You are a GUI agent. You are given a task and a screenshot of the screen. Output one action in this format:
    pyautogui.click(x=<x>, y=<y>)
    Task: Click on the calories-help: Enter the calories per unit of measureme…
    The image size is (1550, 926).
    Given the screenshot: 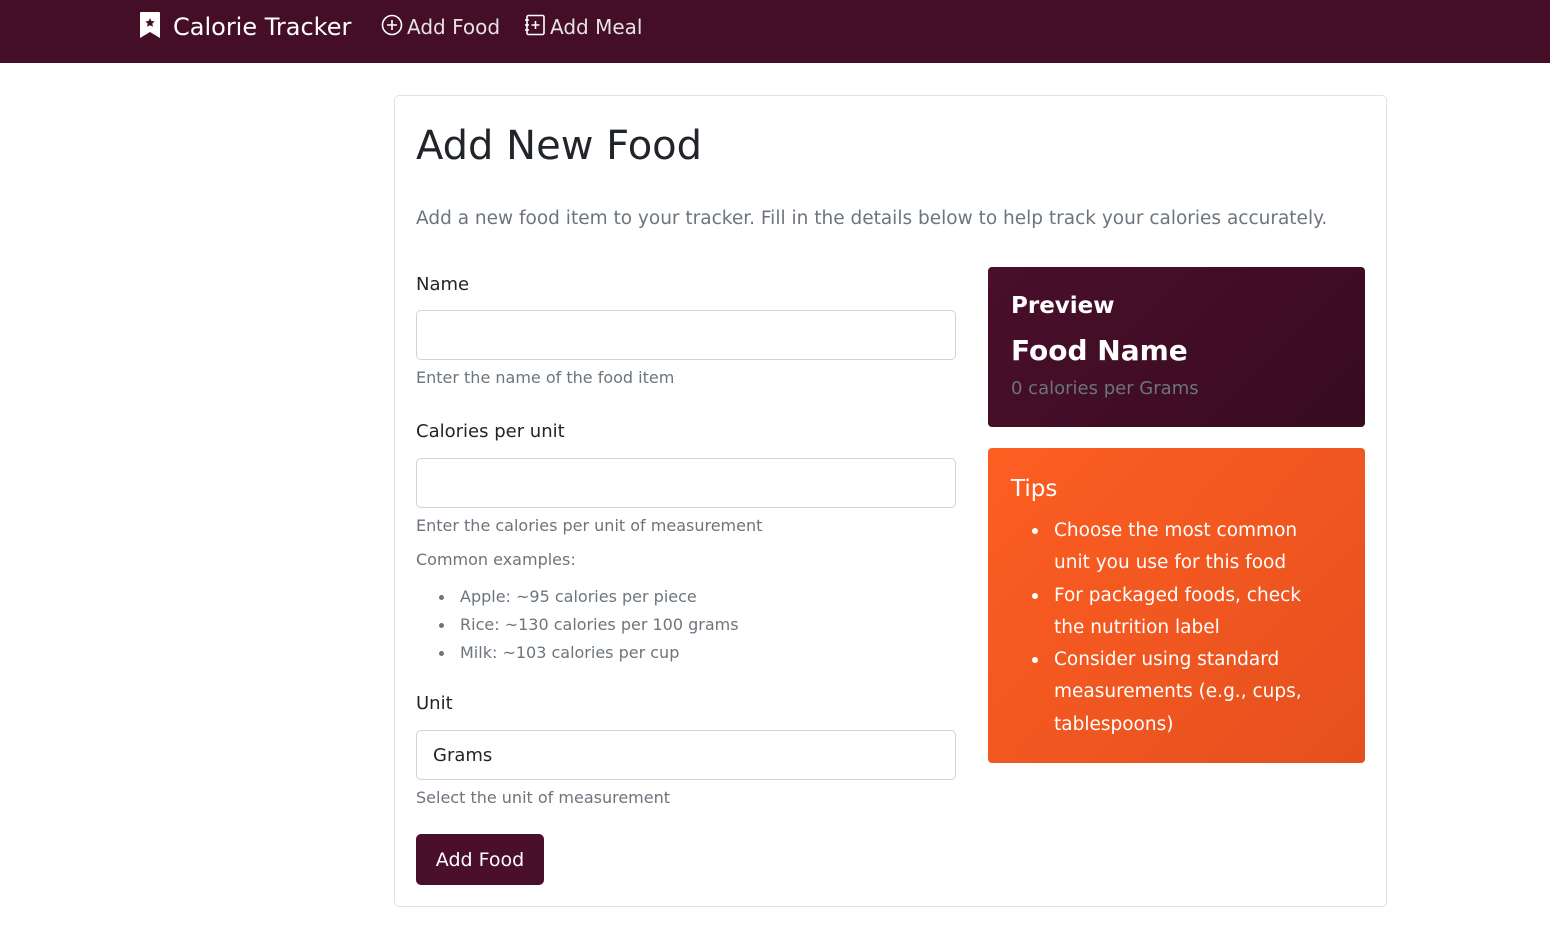 What is the action you would take?
    pyautogui.click(x=589, y=525)
    